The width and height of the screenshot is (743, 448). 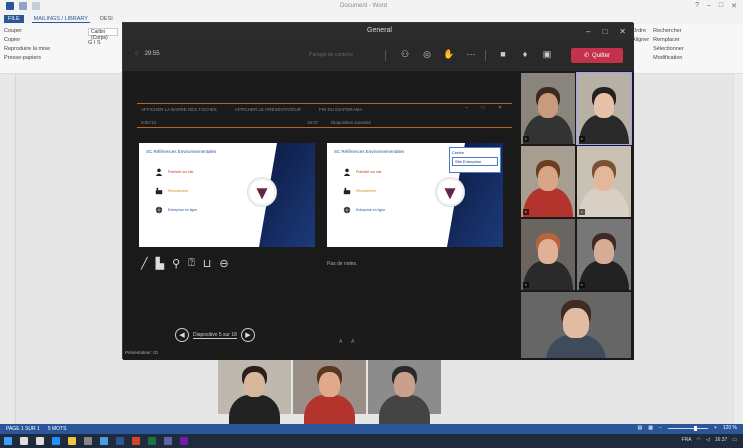 I want to click on windows-start-icon, so click(x=8, y=441).